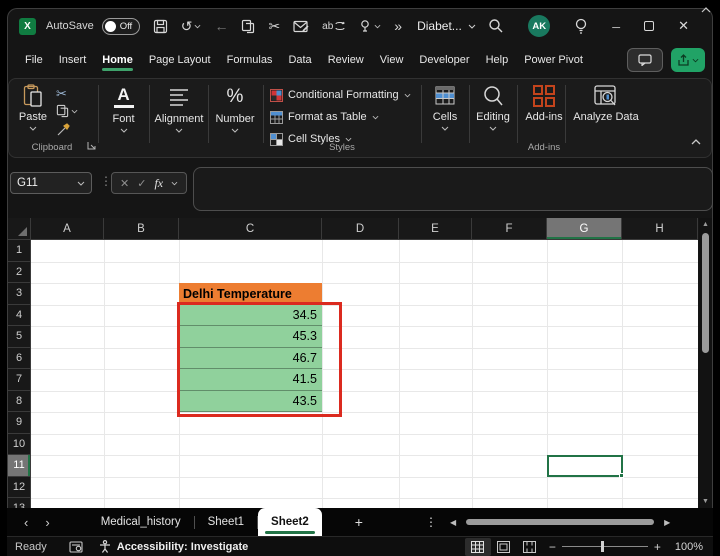 The image size is (720, 556). I want to click on maximize-button, so click(649, 26).